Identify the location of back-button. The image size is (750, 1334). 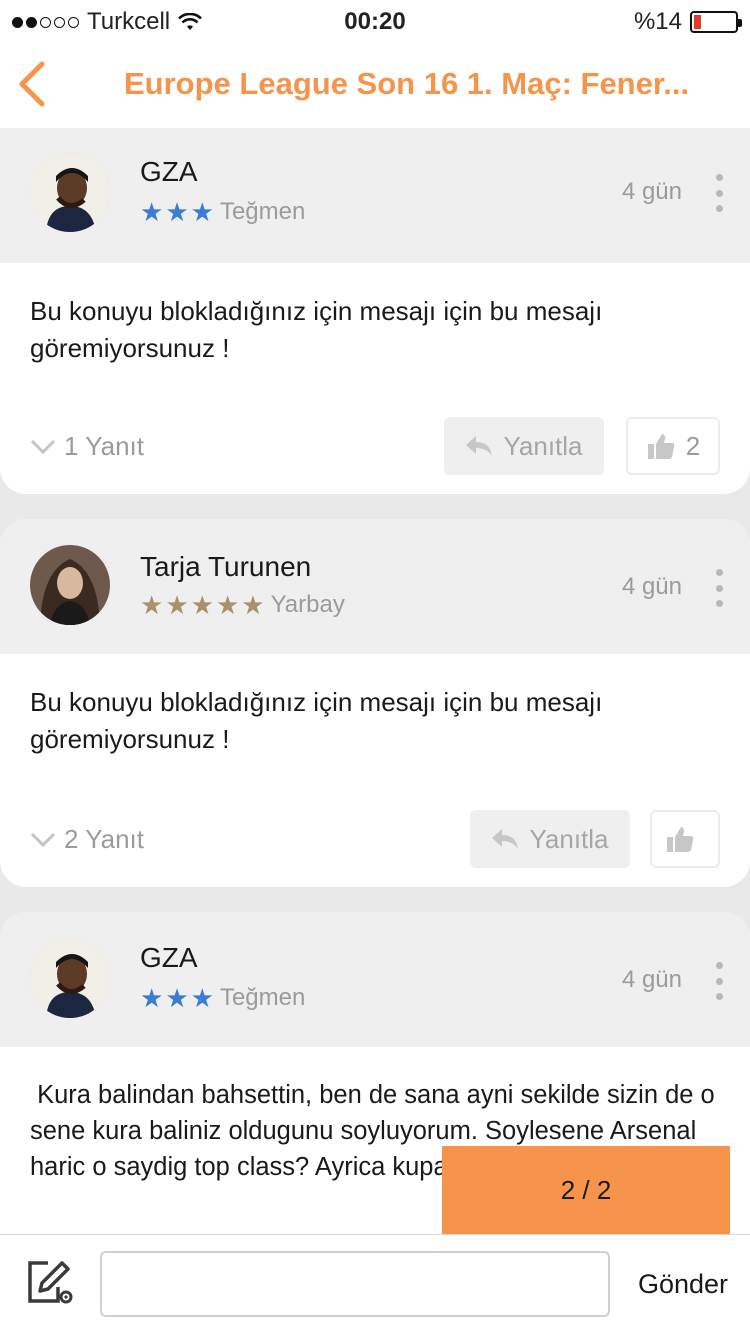
(34, 84).